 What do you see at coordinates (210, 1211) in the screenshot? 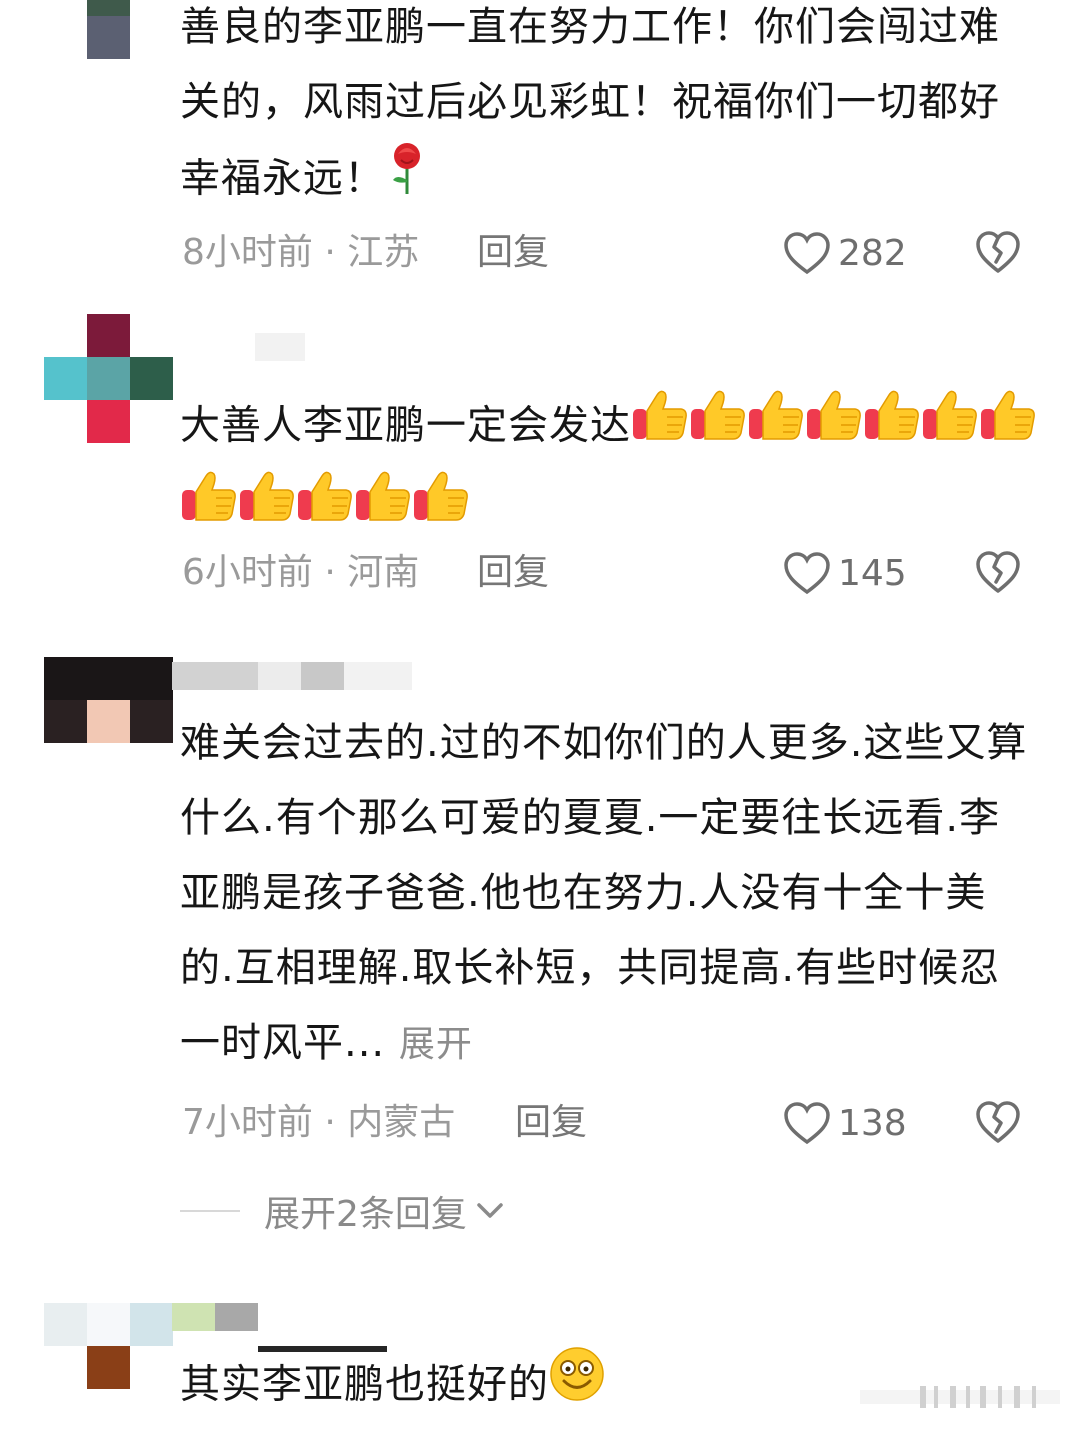
I see `divider` at bounding box center [210, 1211].